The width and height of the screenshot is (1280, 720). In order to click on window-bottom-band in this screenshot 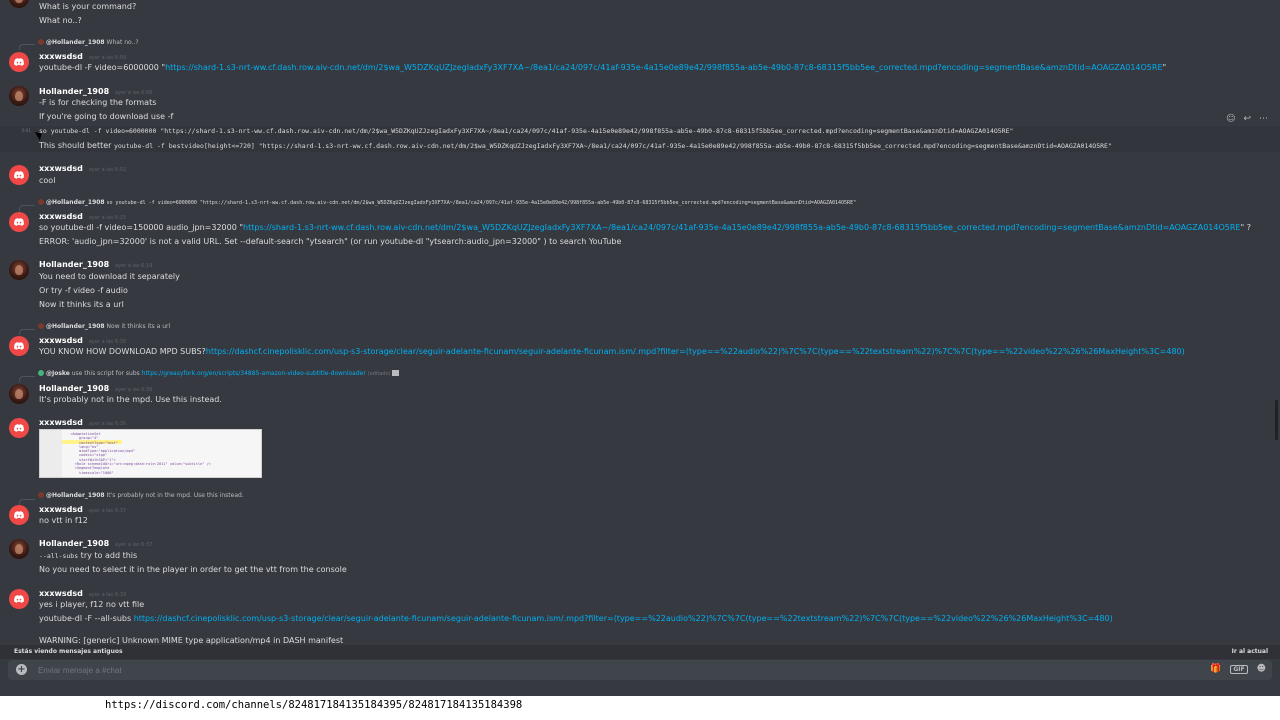, I will do `click(640, 688)`.